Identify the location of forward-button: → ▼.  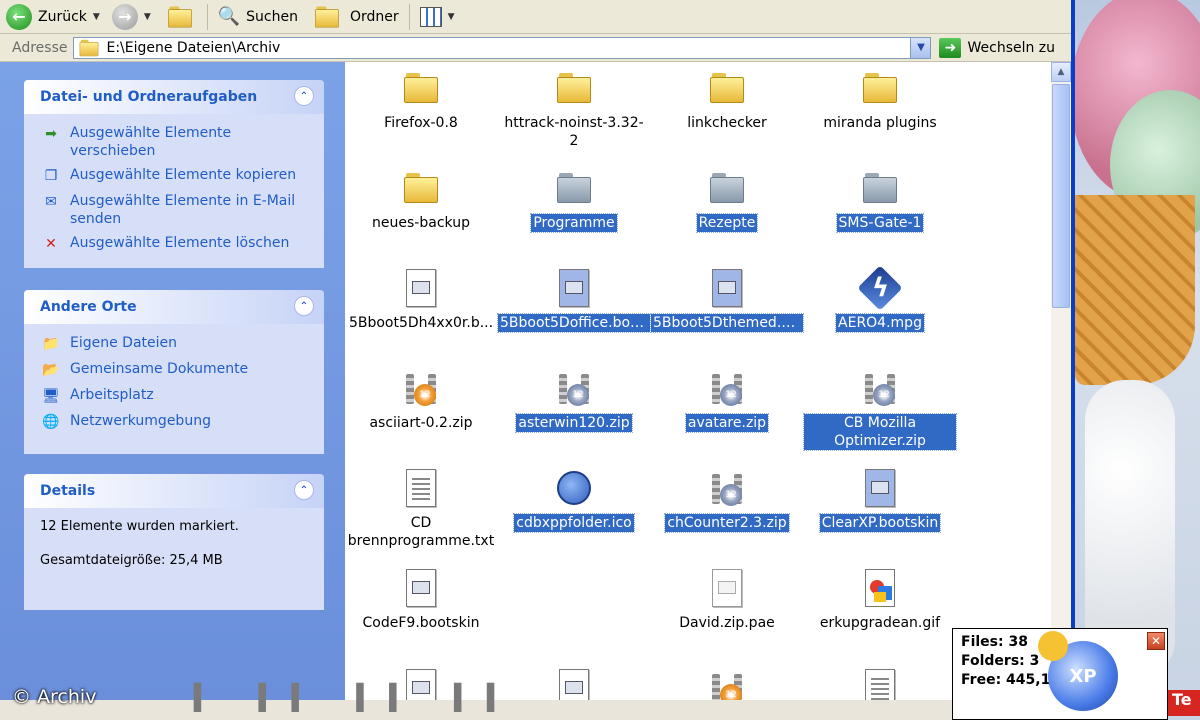
(131, 17).